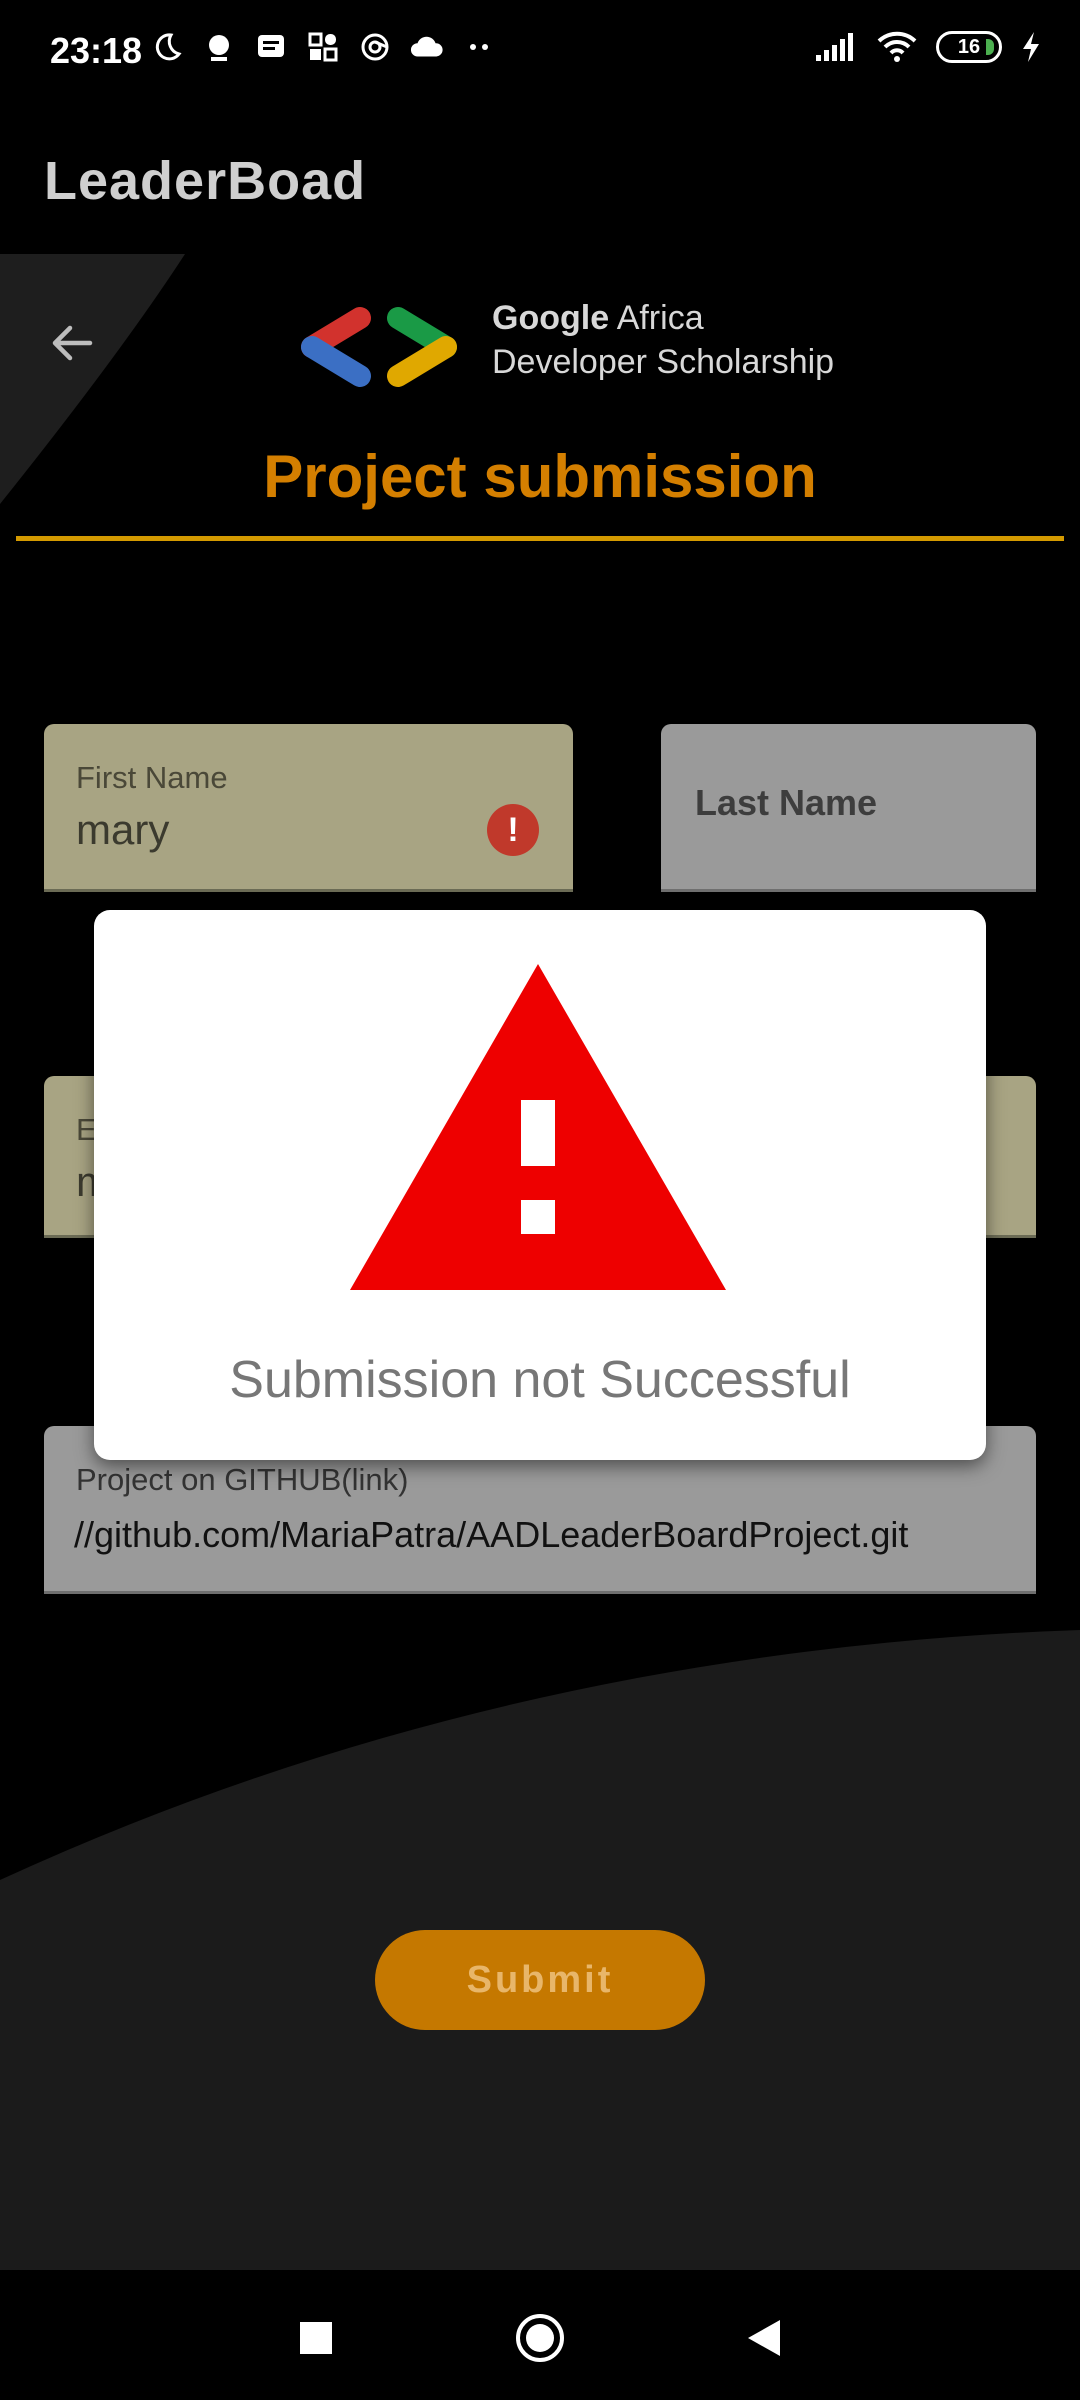  Describe the element at coordinates (540, 538) in the screenshot. I see `title-divider` at that location.